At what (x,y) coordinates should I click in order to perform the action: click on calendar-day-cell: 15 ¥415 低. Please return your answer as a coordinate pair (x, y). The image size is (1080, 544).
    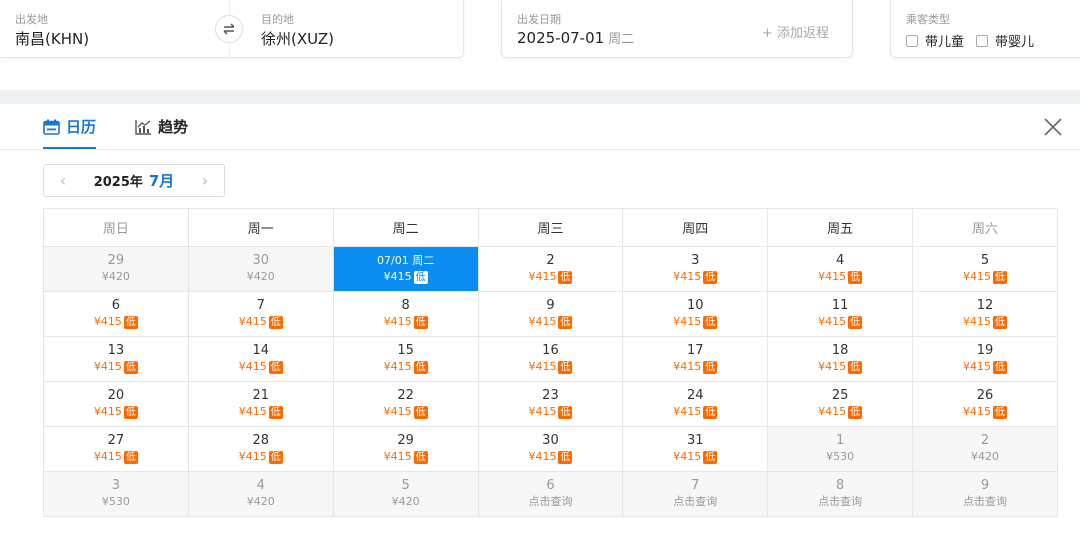
    Looking at the image, I should click on (405, 359).